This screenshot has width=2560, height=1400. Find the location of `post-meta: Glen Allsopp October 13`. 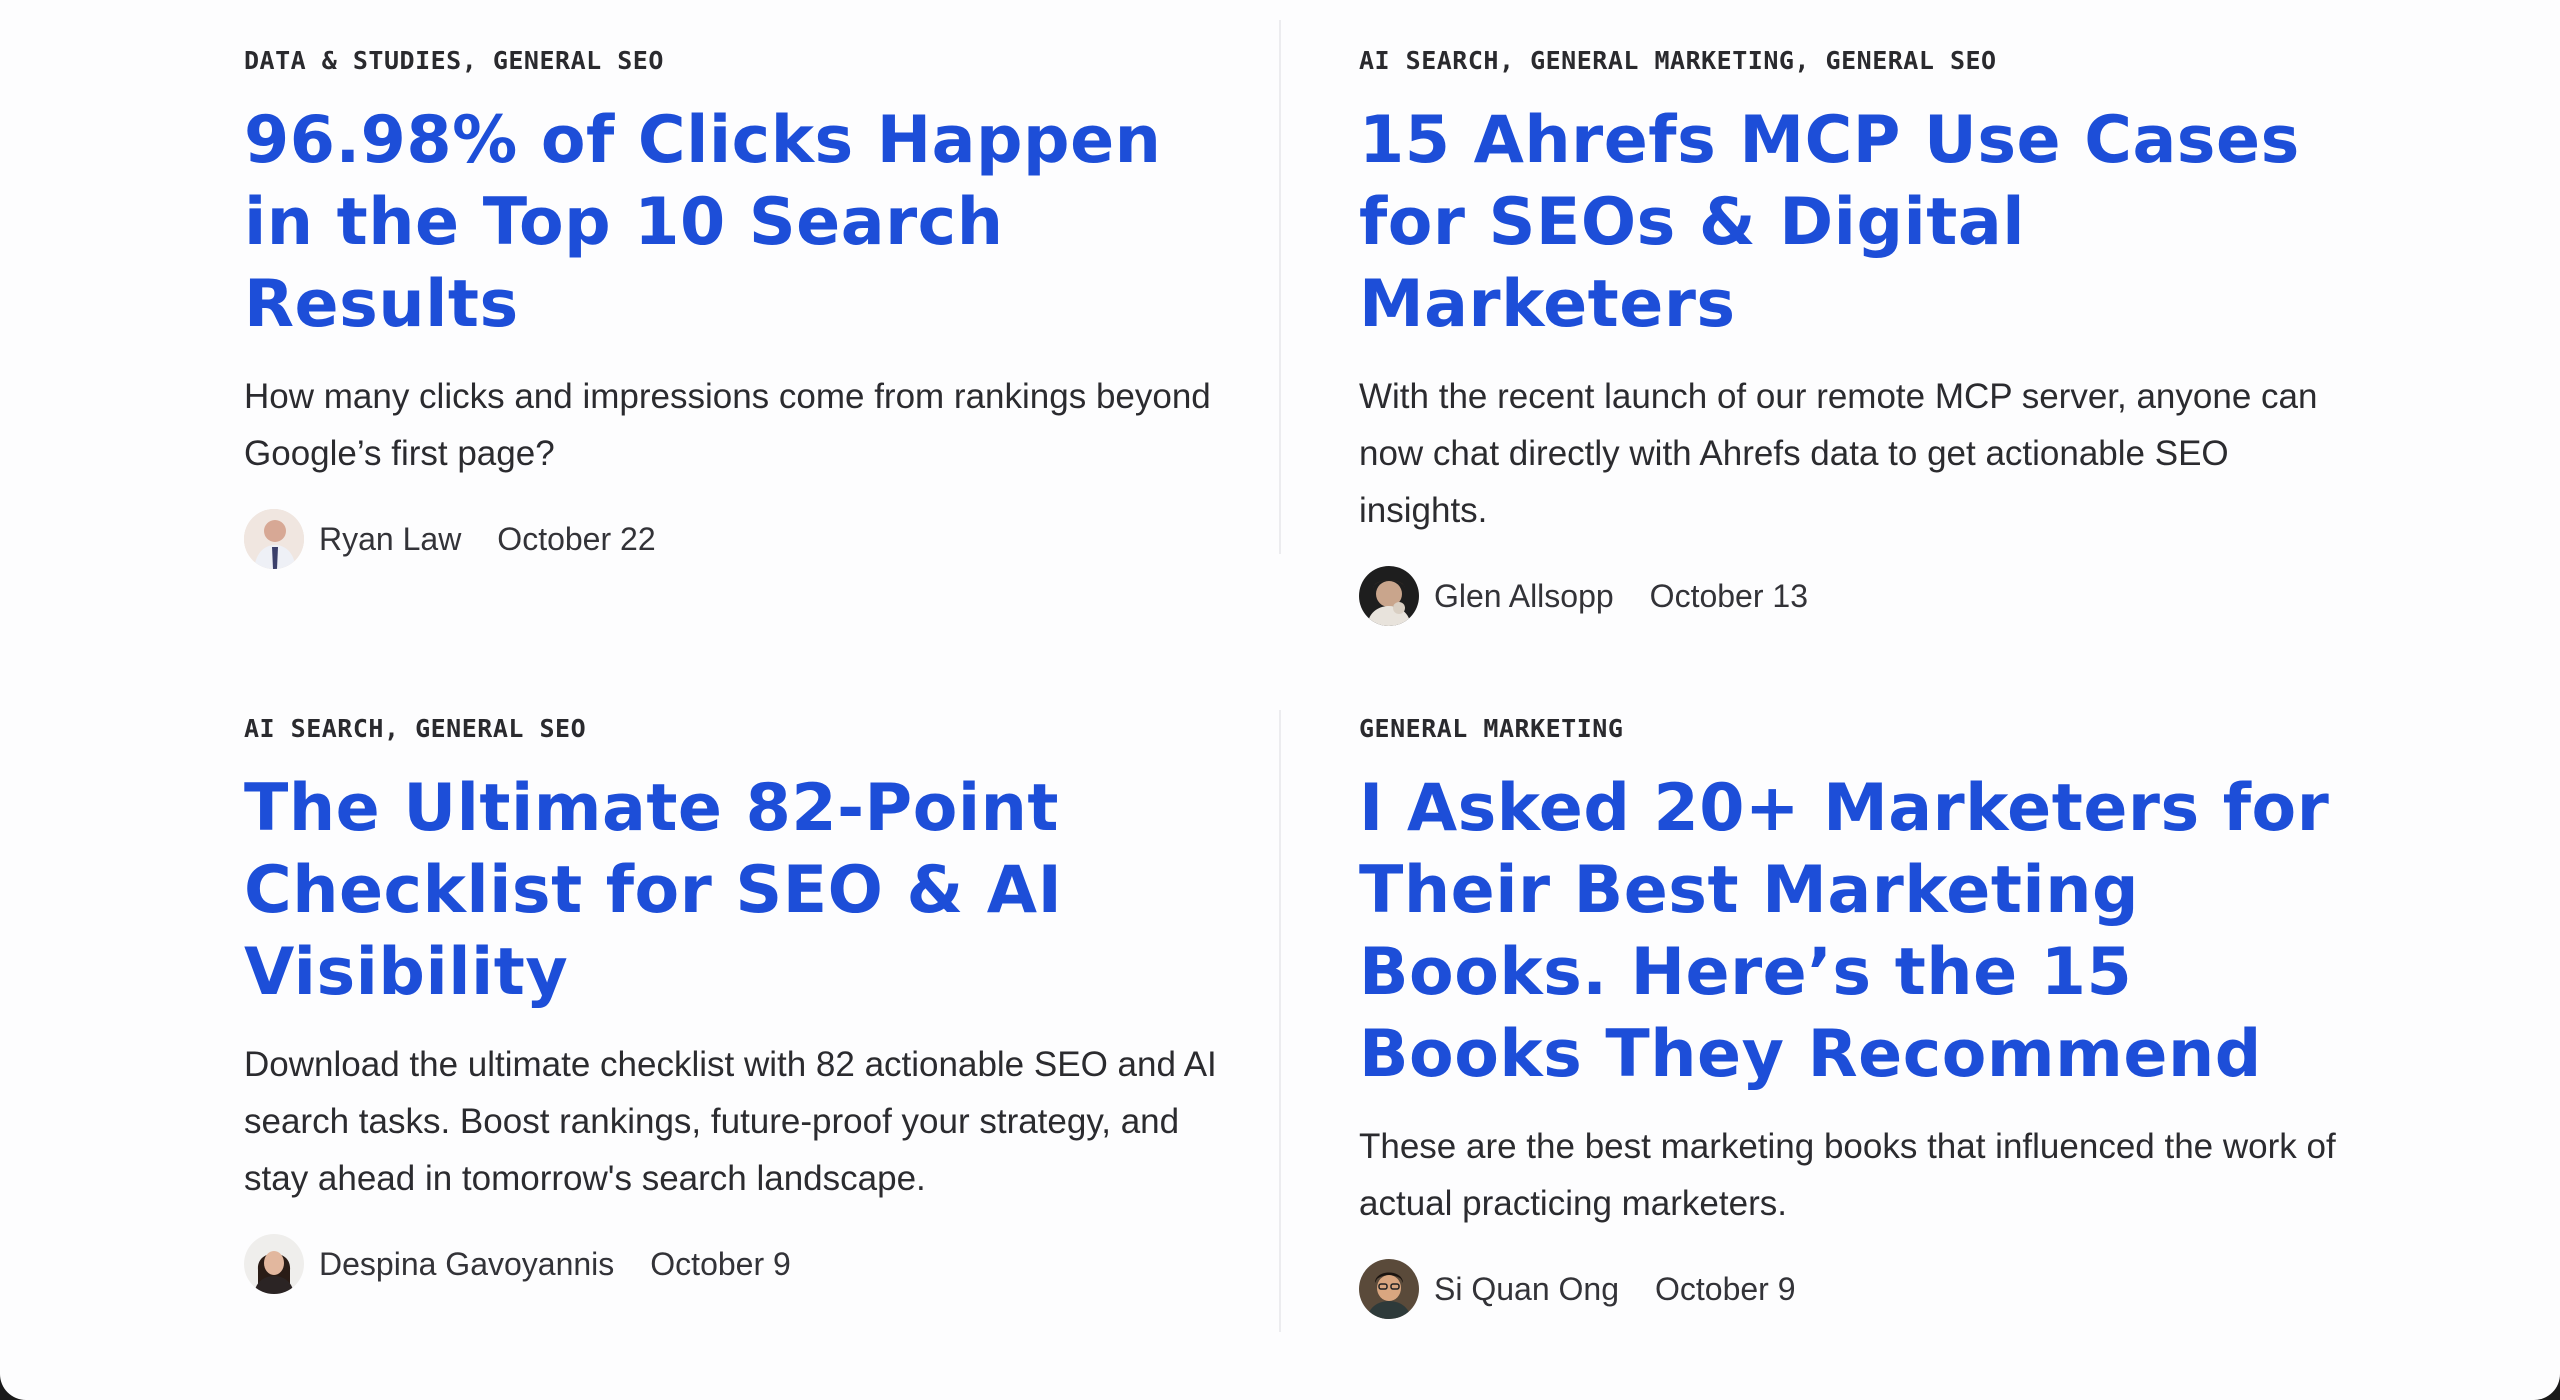

post-meta: Glen Allsopp October 13 is located at coordinates (1859, 596).